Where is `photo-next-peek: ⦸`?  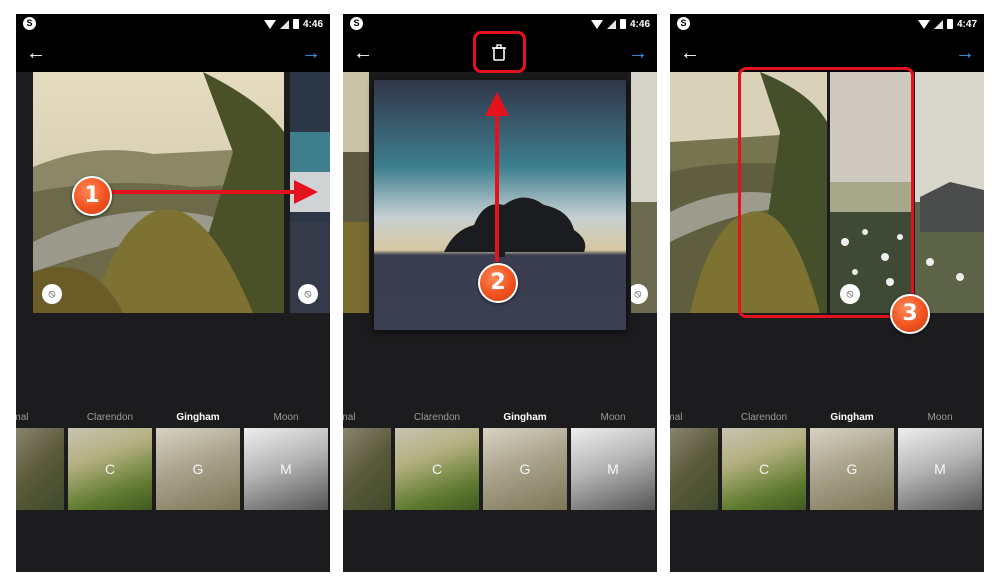
photo-next-peek: ⦸ is located at coordinates (310, 192).